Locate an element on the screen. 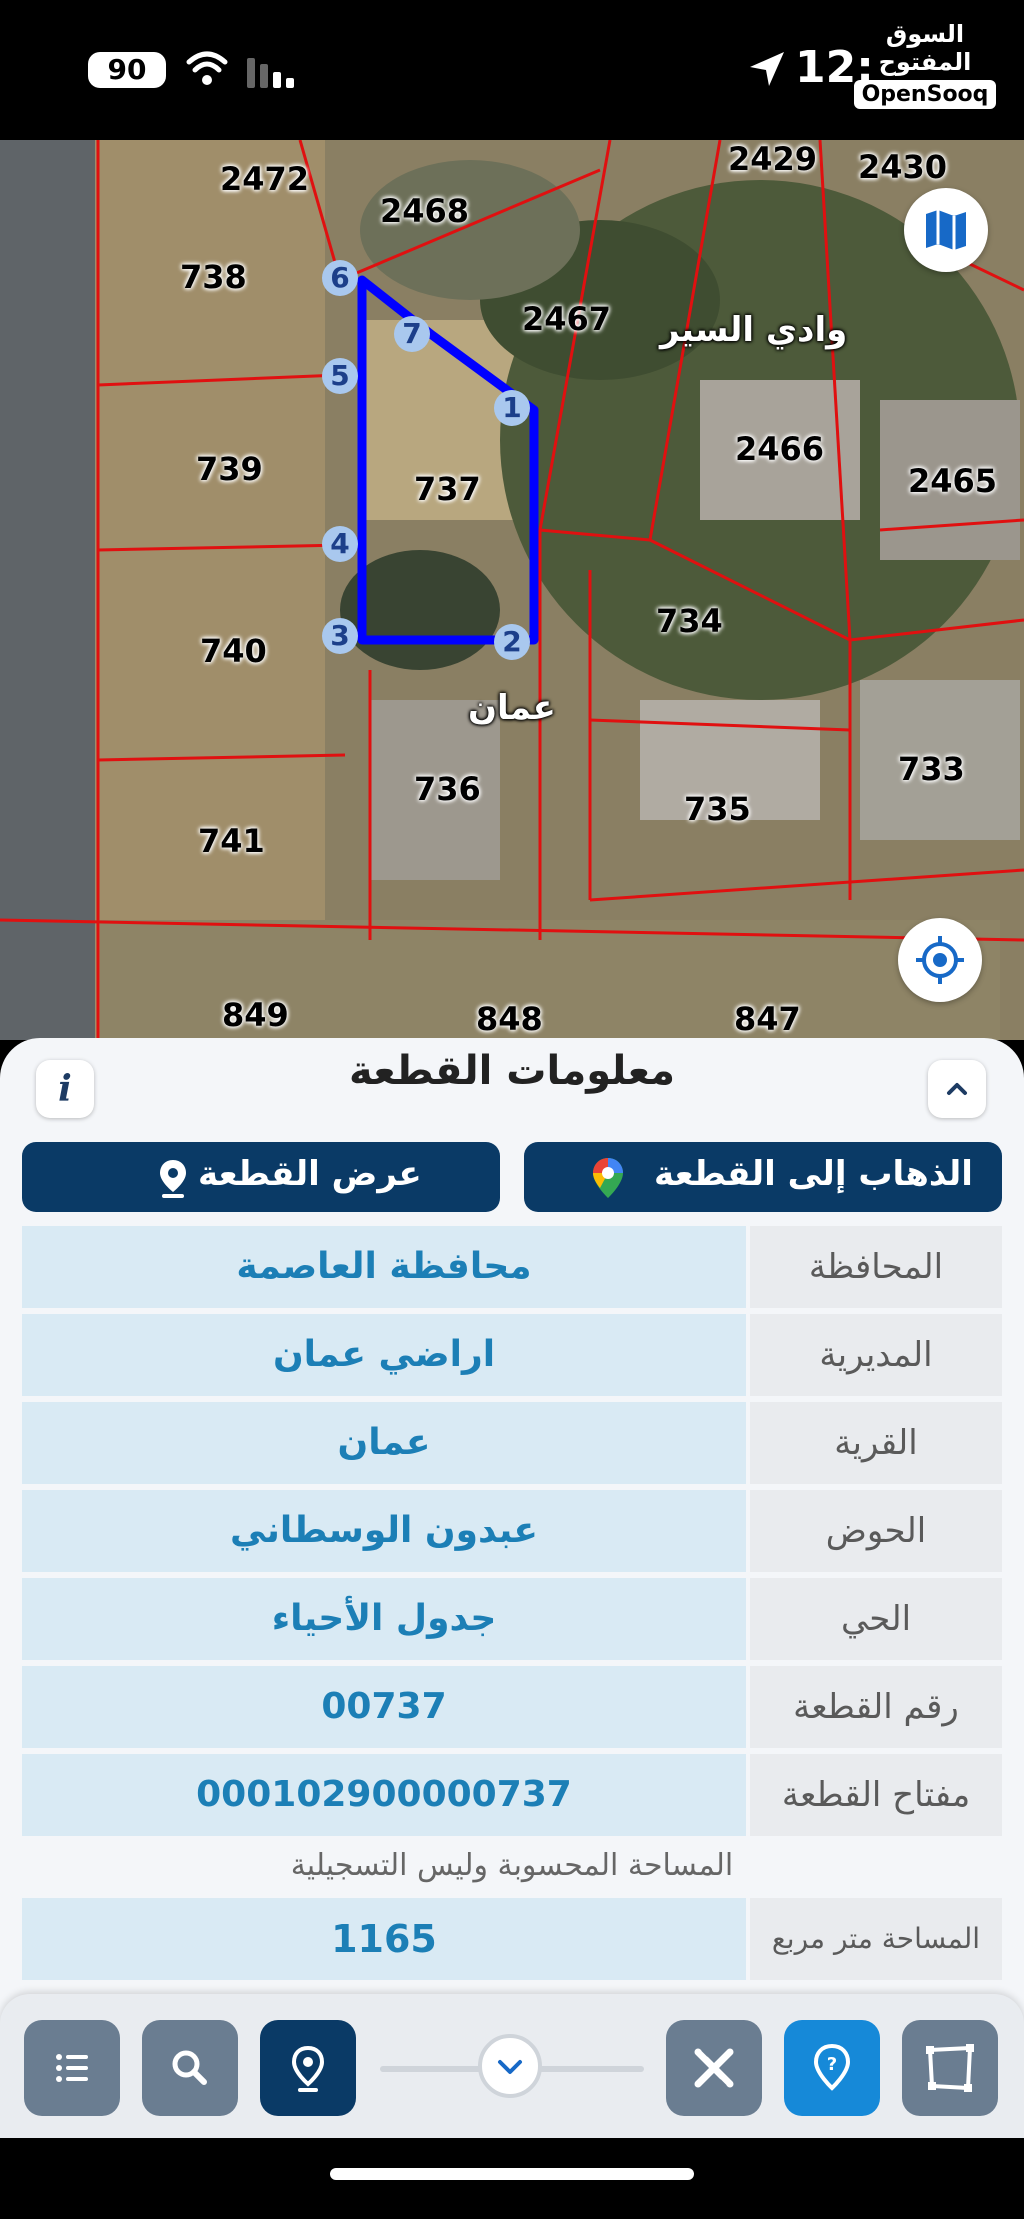 The height and width of the screenshot is (2219, 1024). parcel-label: 736 is located at coordinates (447, 789).